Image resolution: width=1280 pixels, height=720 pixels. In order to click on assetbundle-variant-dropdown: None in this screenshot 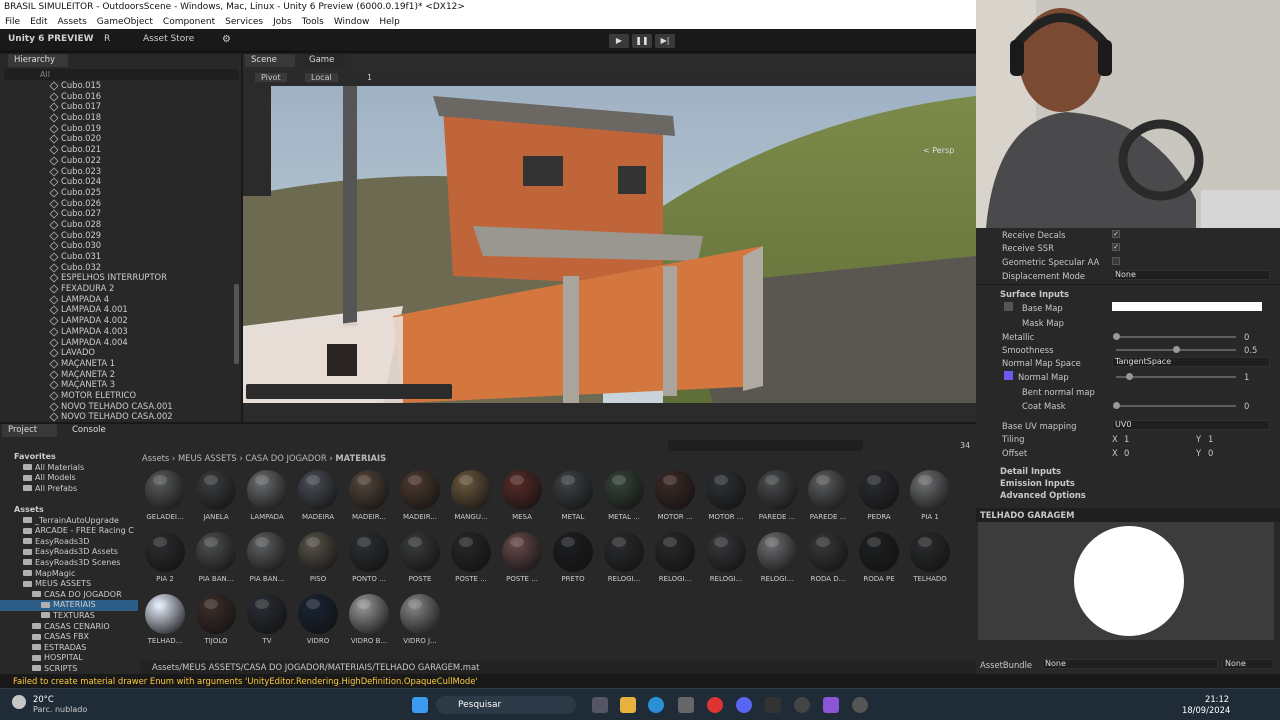, I will do `click(1248, 664)`.